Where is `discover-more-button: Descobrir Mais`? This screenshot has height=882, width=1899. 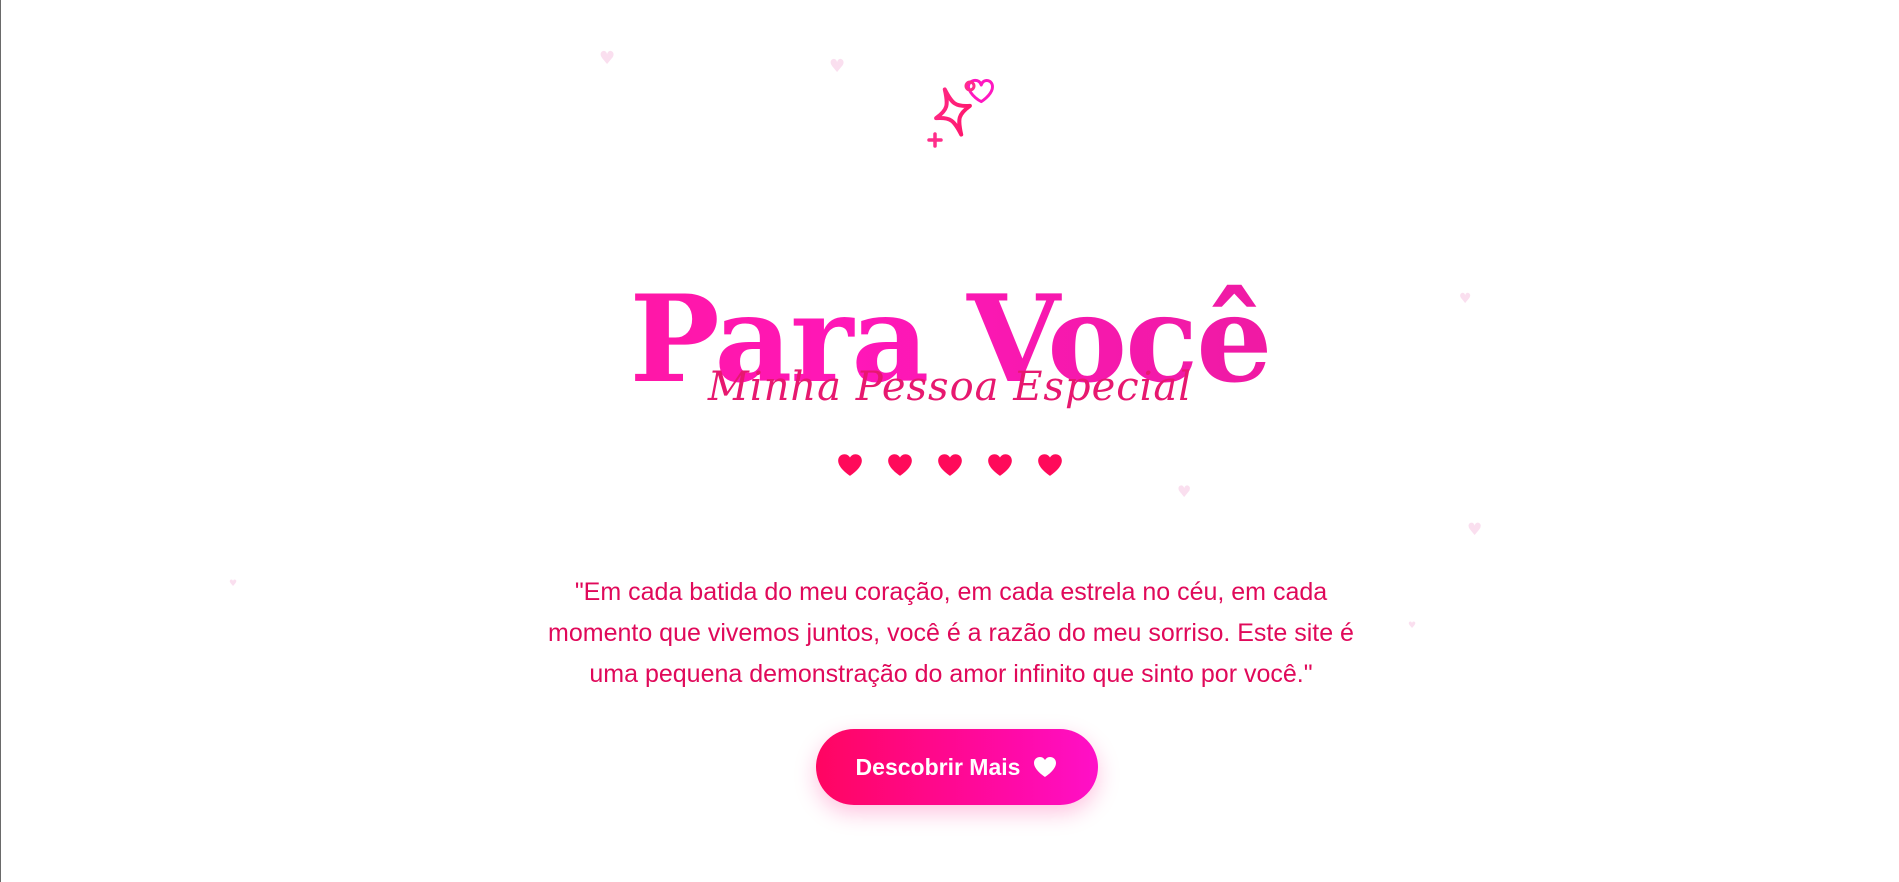 discover-more-button: Descobrir Mais is located at coordinates (957, 767).